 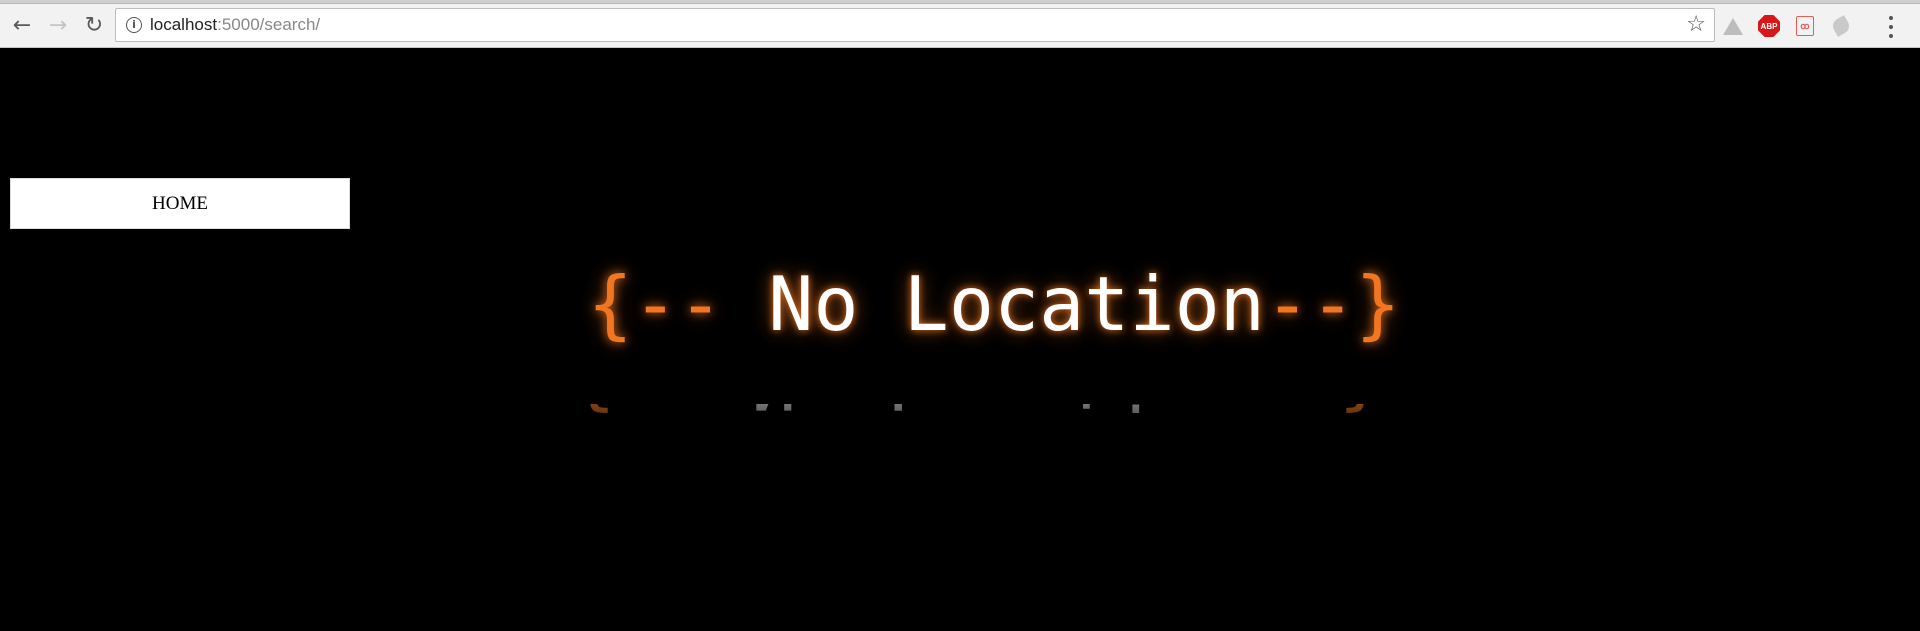 I want to click on leaf-icon, so click(x=1841, y=26).